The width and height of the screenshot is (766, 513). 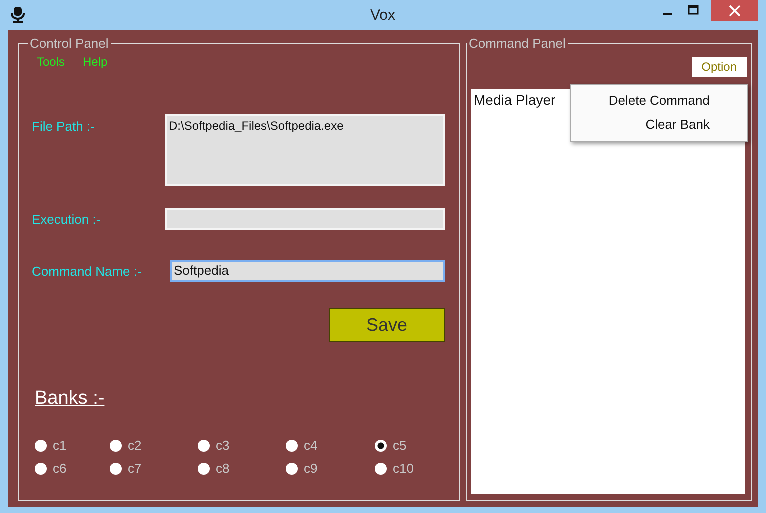 I want to click on file-path-field: D:\Softpedia_Files\Softpedia.exe, so click(x=305, y=150).